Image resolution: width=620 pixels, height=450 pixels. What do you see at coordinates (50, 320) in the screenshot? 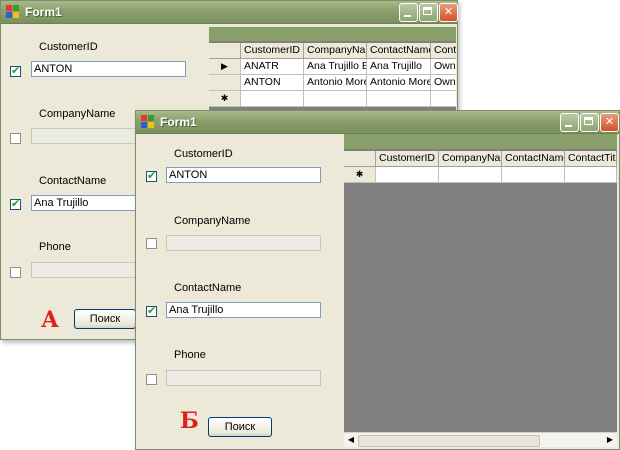
I see `marker-a: А` at bounding box center [50, 320].